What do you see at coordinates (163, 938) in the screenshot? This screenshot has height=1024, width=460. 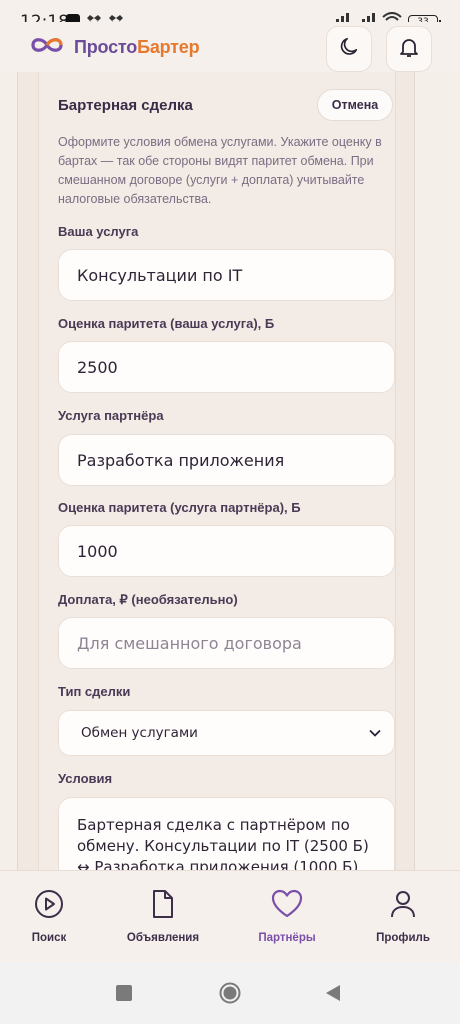 I see `nav-label-listings: Объявления` at bounding box center [163, 938].